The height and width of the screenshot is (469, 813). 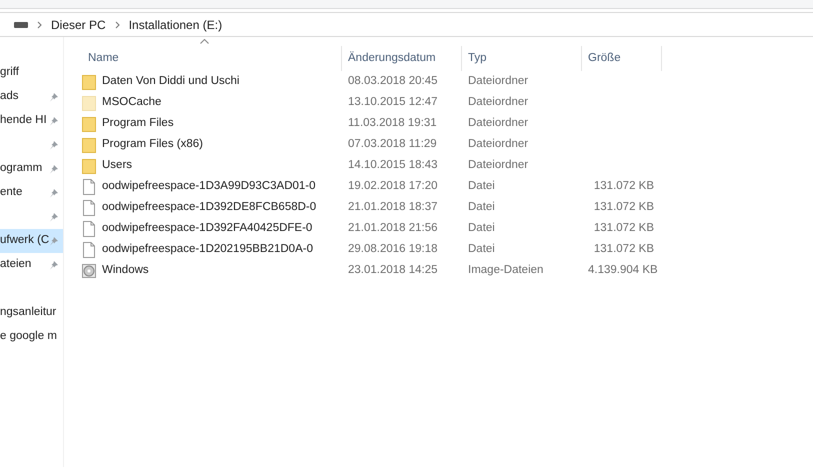 What do you see at coordinates (114, 165) in the screenshot?
I see `file-name: Users` at bounding box center [114, 165].